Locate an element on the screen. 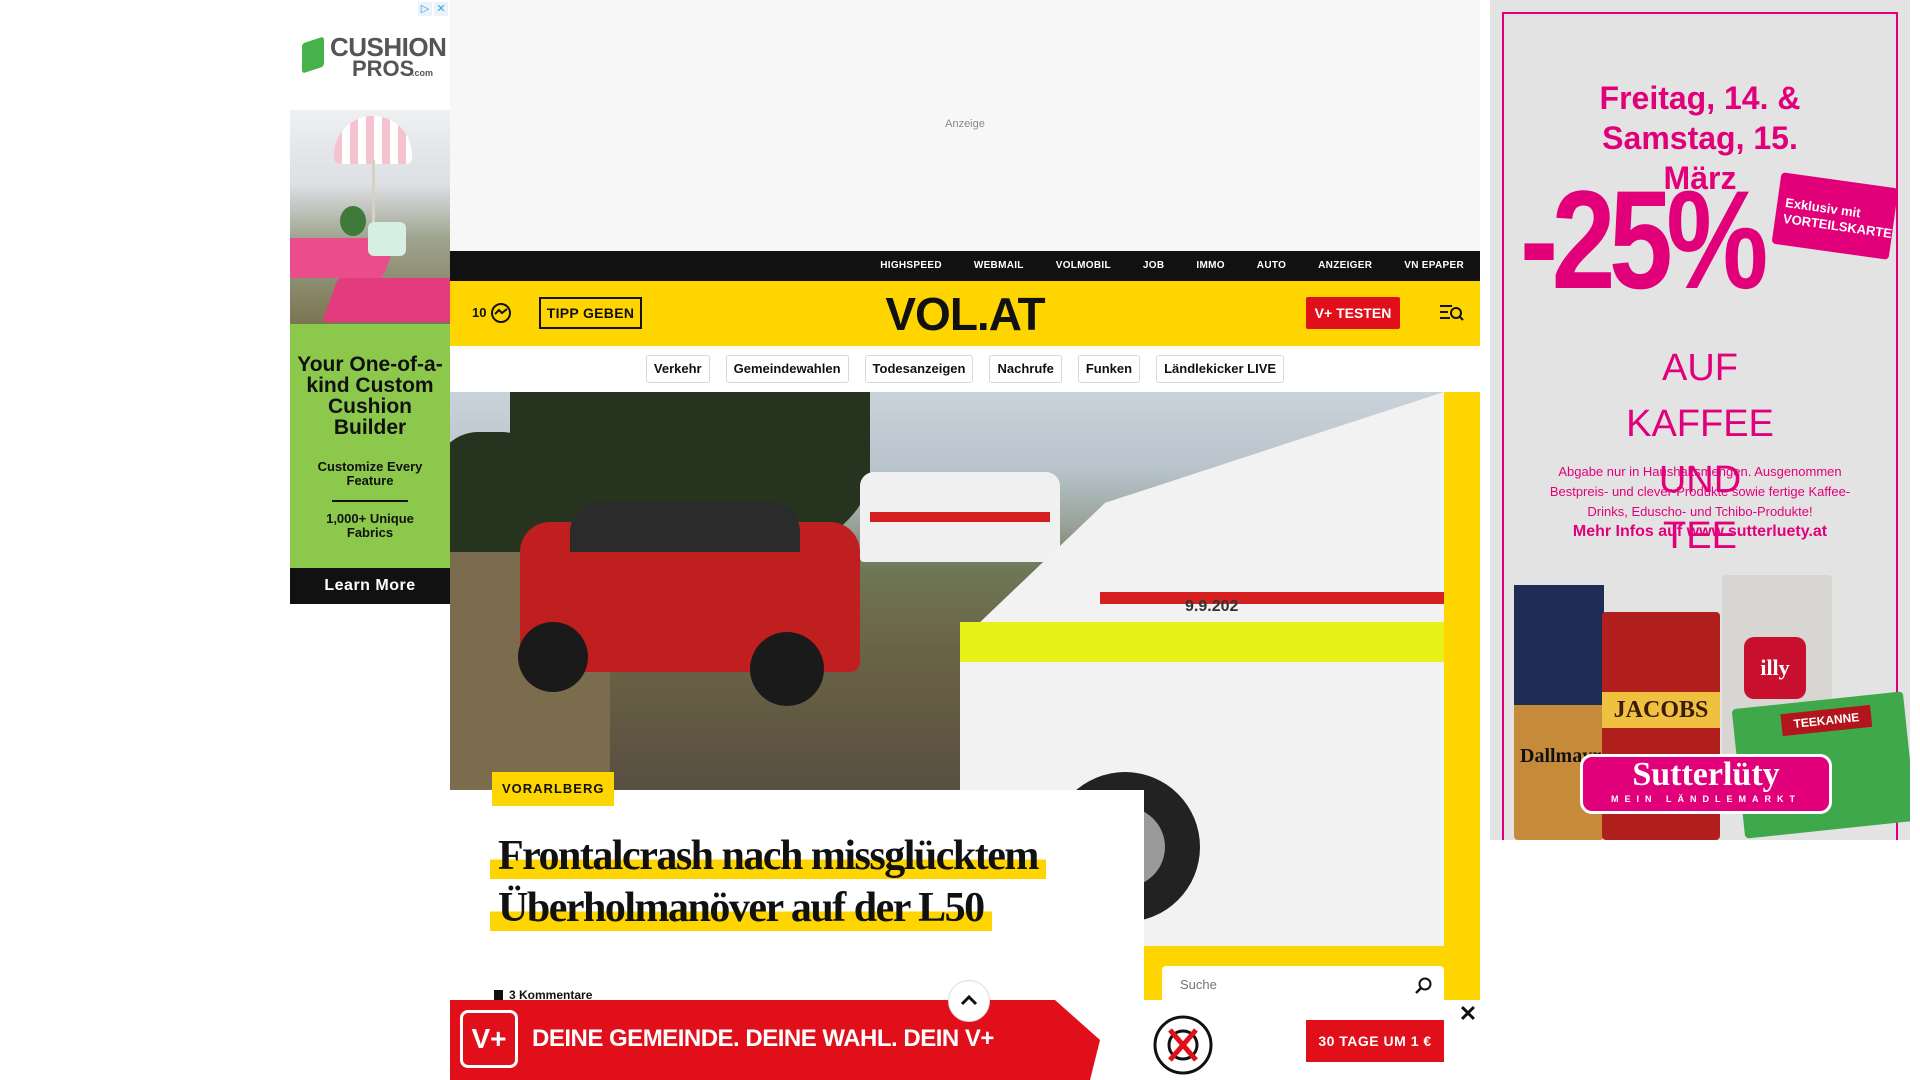  ad-product-photo is located at coordinates (370, 217).